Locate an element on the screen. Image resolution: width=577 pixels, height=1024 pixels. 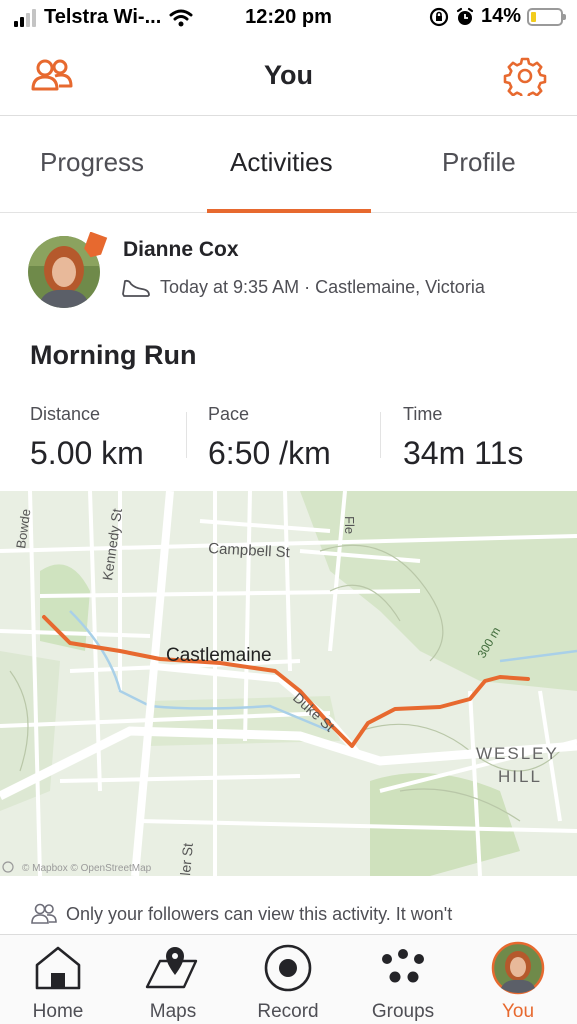
map-icon is located at coordinates (171, 968).